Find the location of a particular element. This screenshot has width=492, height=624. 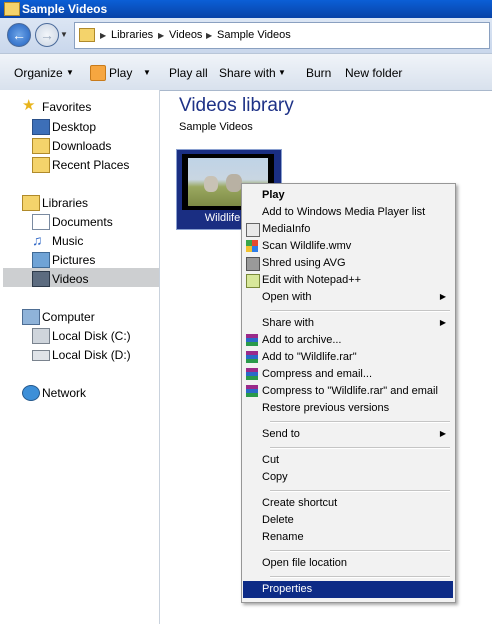

mediainfo-icon is located at coordinates (253, 230).